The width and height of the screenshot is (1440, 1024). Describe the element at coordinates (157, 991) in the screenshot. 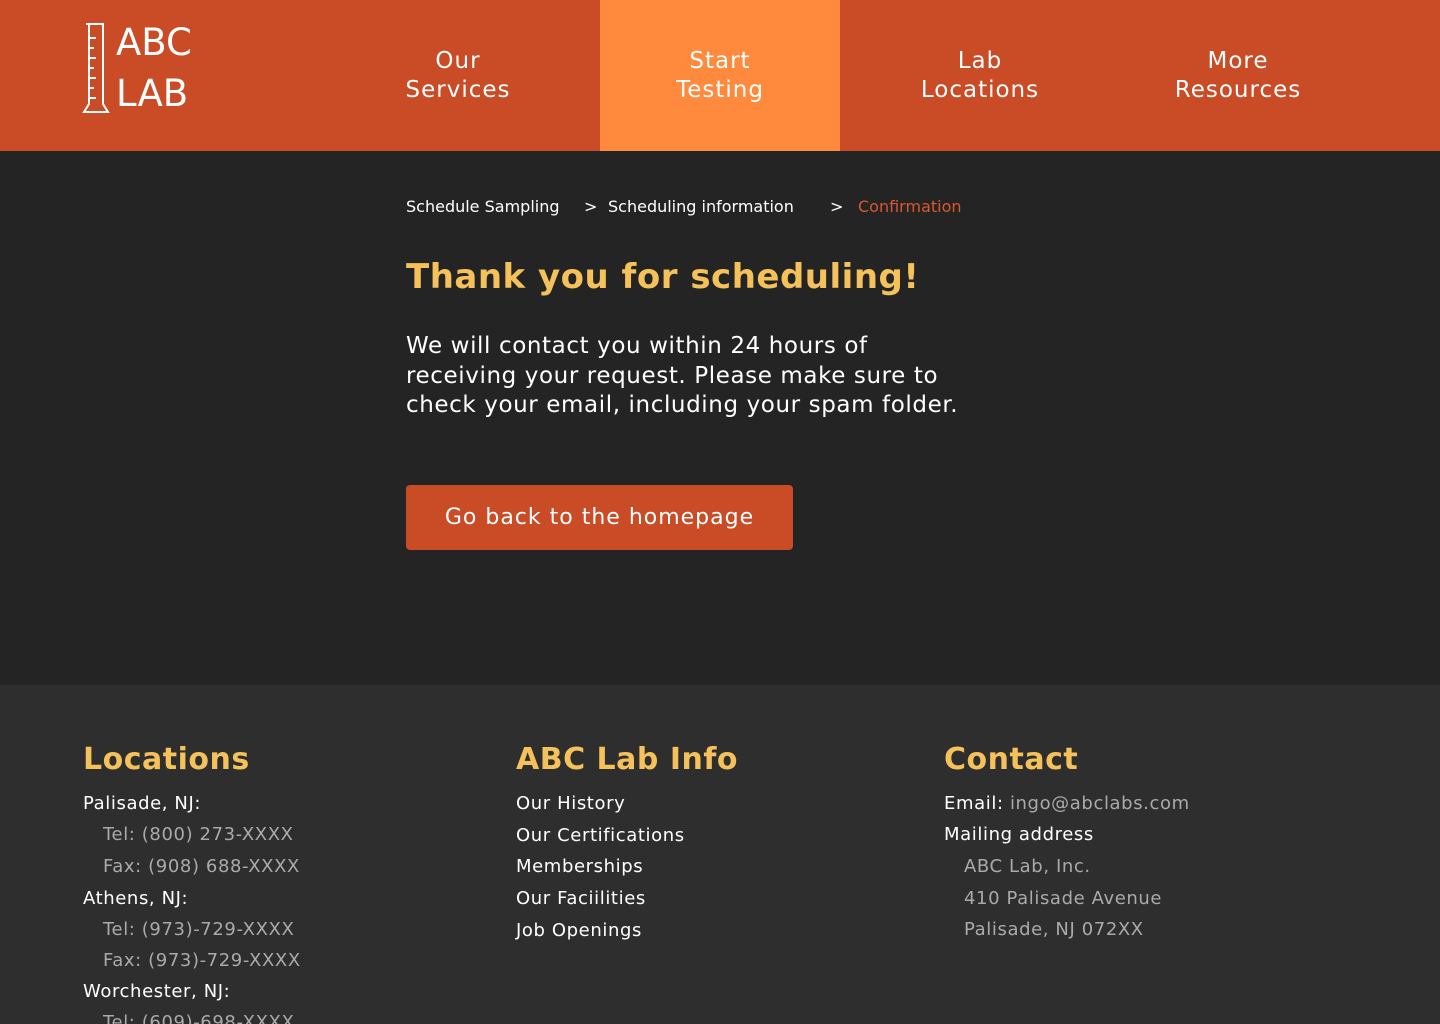

I see `location-name: Worchester, NJ:` at that location.